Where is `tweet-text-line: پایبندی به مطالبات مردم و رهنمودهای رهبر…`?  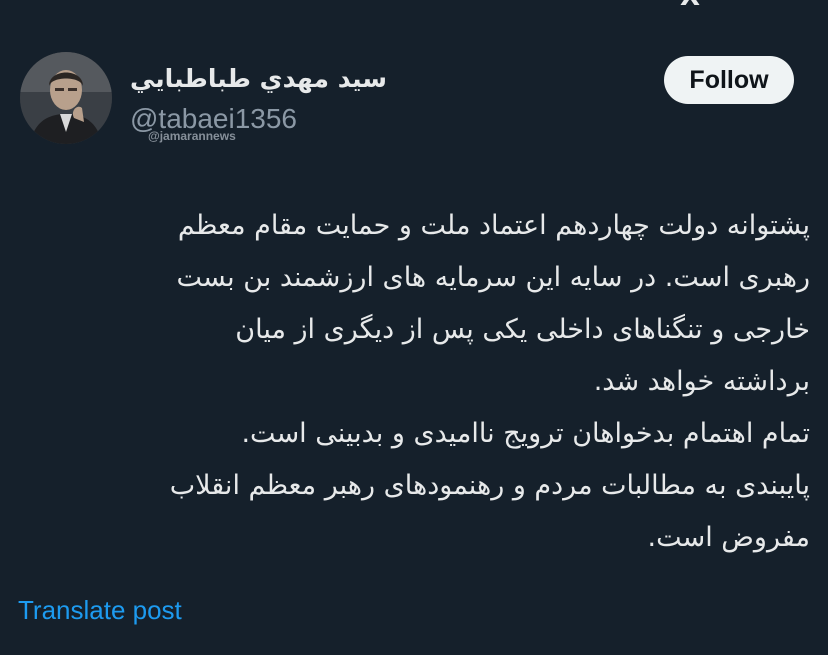
tweet-text-line: پایبندی به مطالبات مردم و رهنمودهای رهبر… is located at coordinates (489, 485).